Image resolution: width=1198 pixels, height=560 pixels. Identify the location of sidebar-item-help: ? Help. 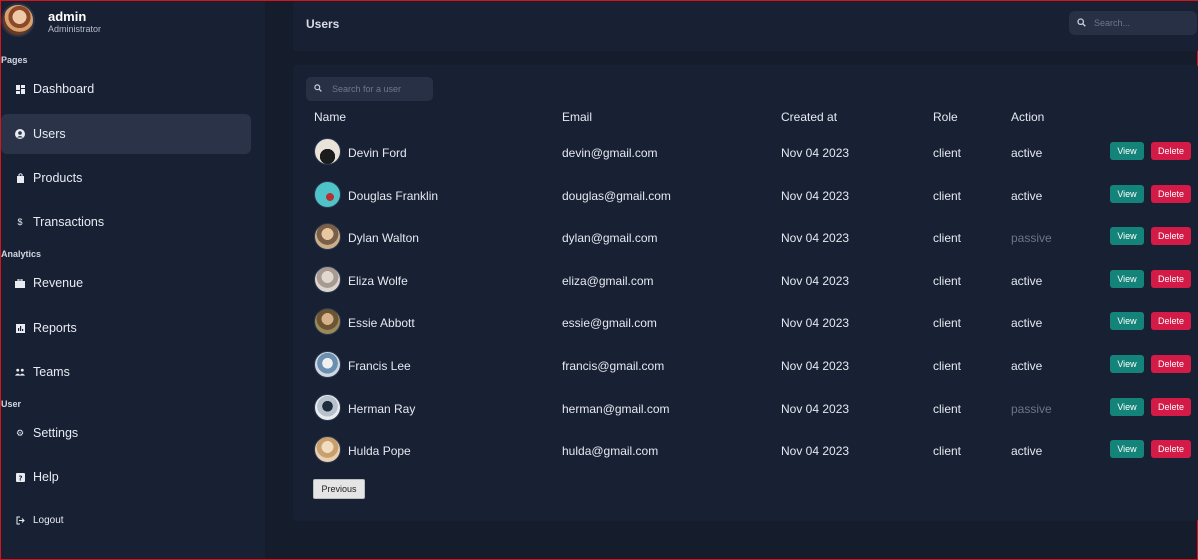
(126, 477).